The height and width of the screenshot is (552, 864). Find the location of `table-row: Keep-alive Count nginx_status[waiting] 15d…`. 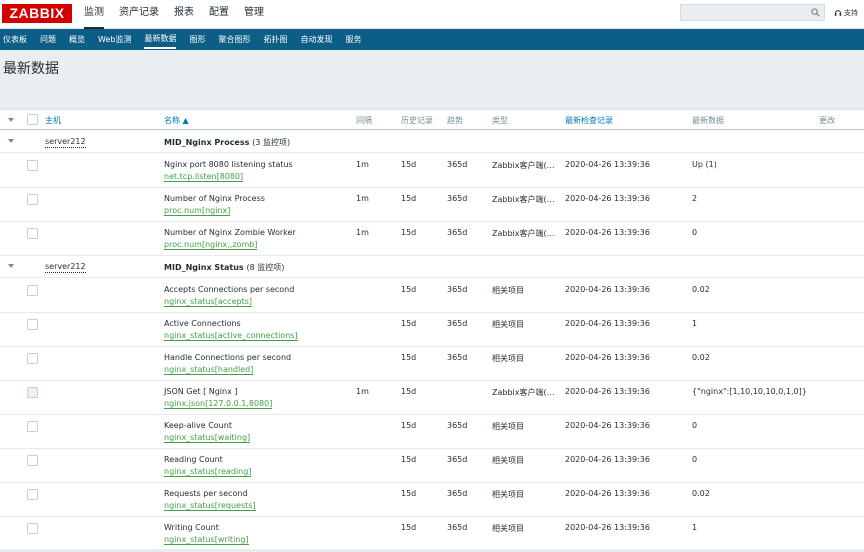

table-row: Keep-alive Count nginx_status[waiting] 15d… is located at coordinates (432, 432).